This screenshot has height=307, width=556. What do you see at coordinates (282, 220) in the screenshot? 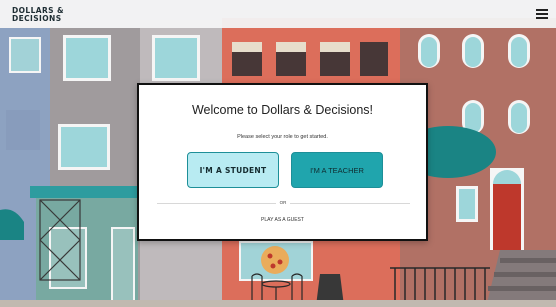
I see `play-as-guest-link: PLAY AS A GUEST` at bounding box center [282, 220].